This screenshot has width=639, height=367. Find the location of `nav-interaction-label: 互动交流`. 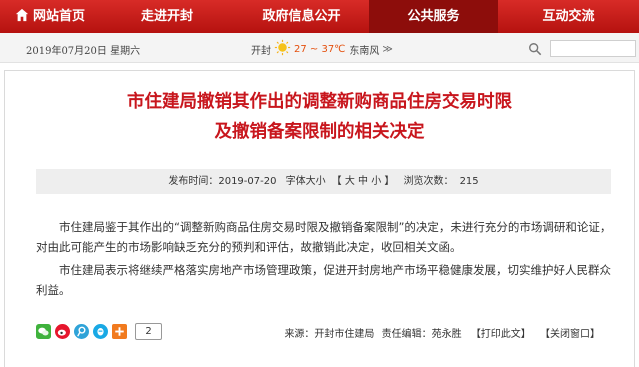

nav-interaction-label: 互动交流 is located at coordinates (568, 16).